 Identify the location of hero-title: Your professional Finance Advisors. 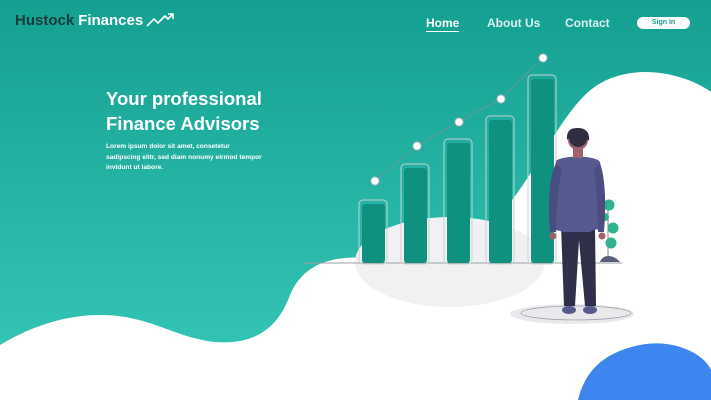
(206, 111).